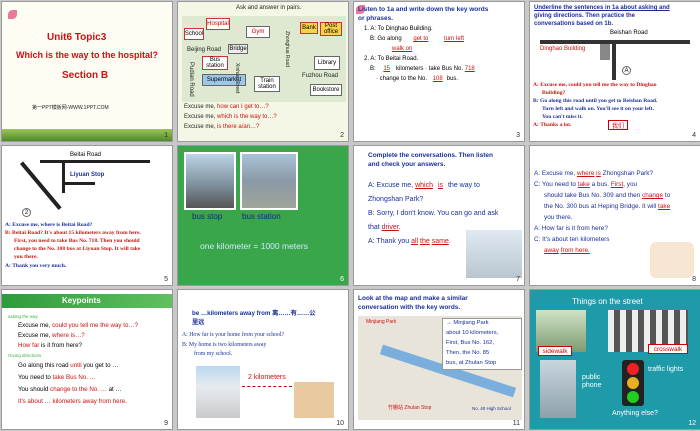 The image size is (700, 431). I want to click on road-vertical, so click(614, 60).